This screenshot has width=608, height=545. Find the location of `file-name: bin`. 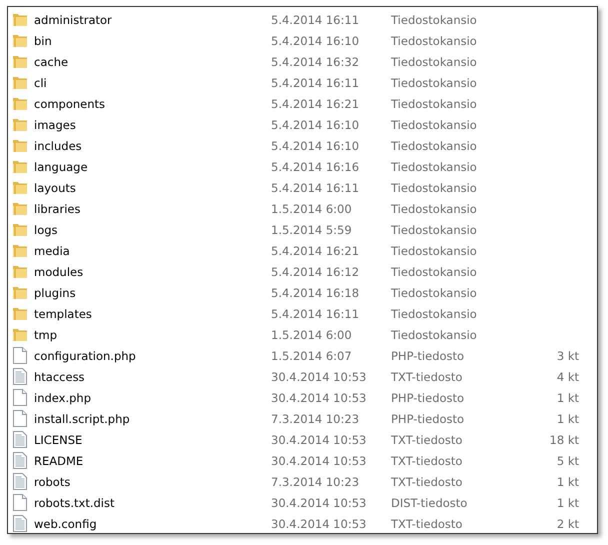

file-name: bin is located at coordinates (152, 41).